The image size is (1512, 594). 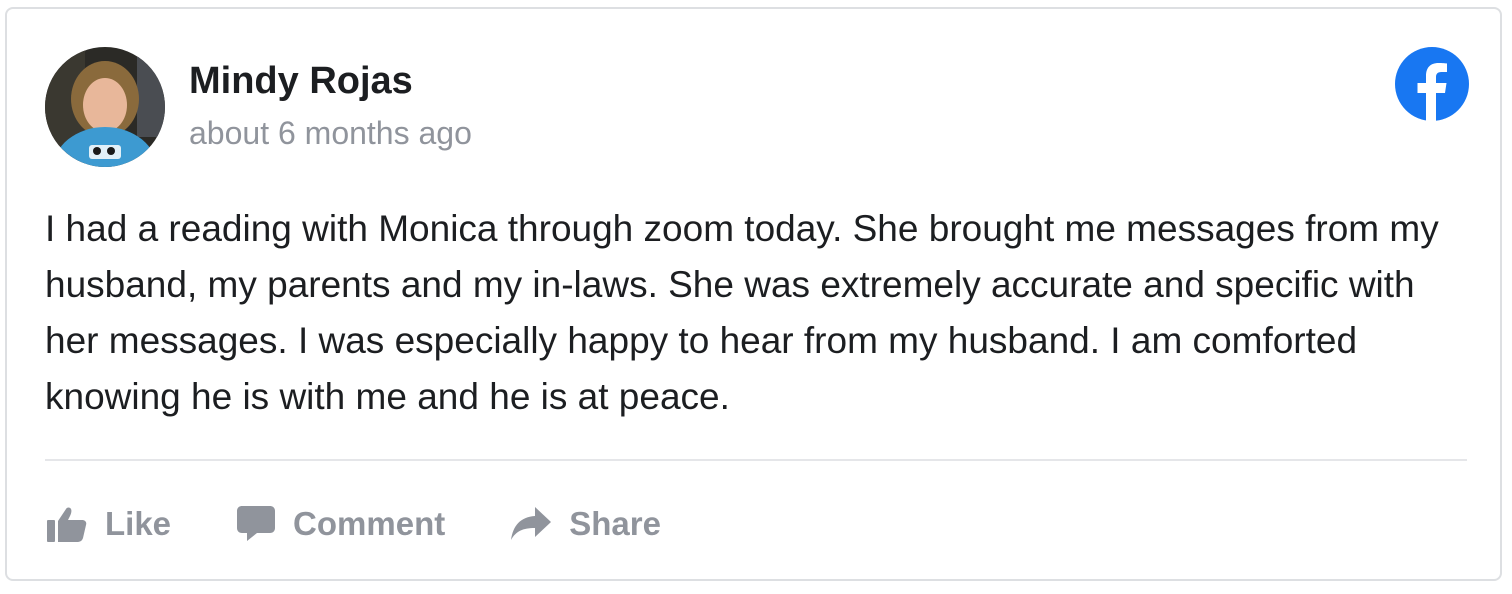 I want to click on share-button: Share, so click(x=586, y=524).